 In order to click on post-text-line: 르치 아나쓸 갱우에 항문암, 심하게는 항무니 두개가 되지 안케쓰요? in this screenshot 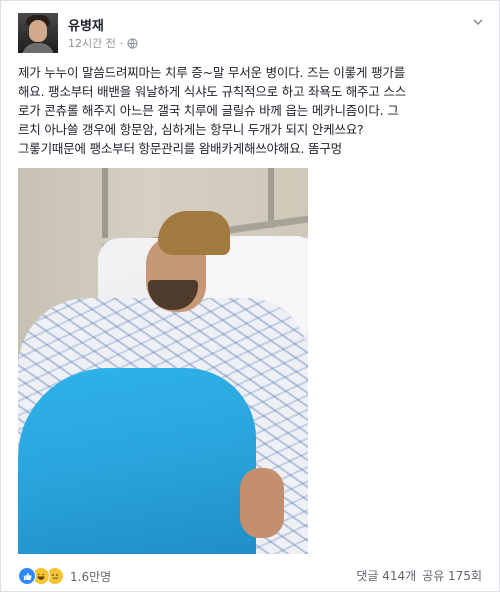, I will do `click(191, 129)`.